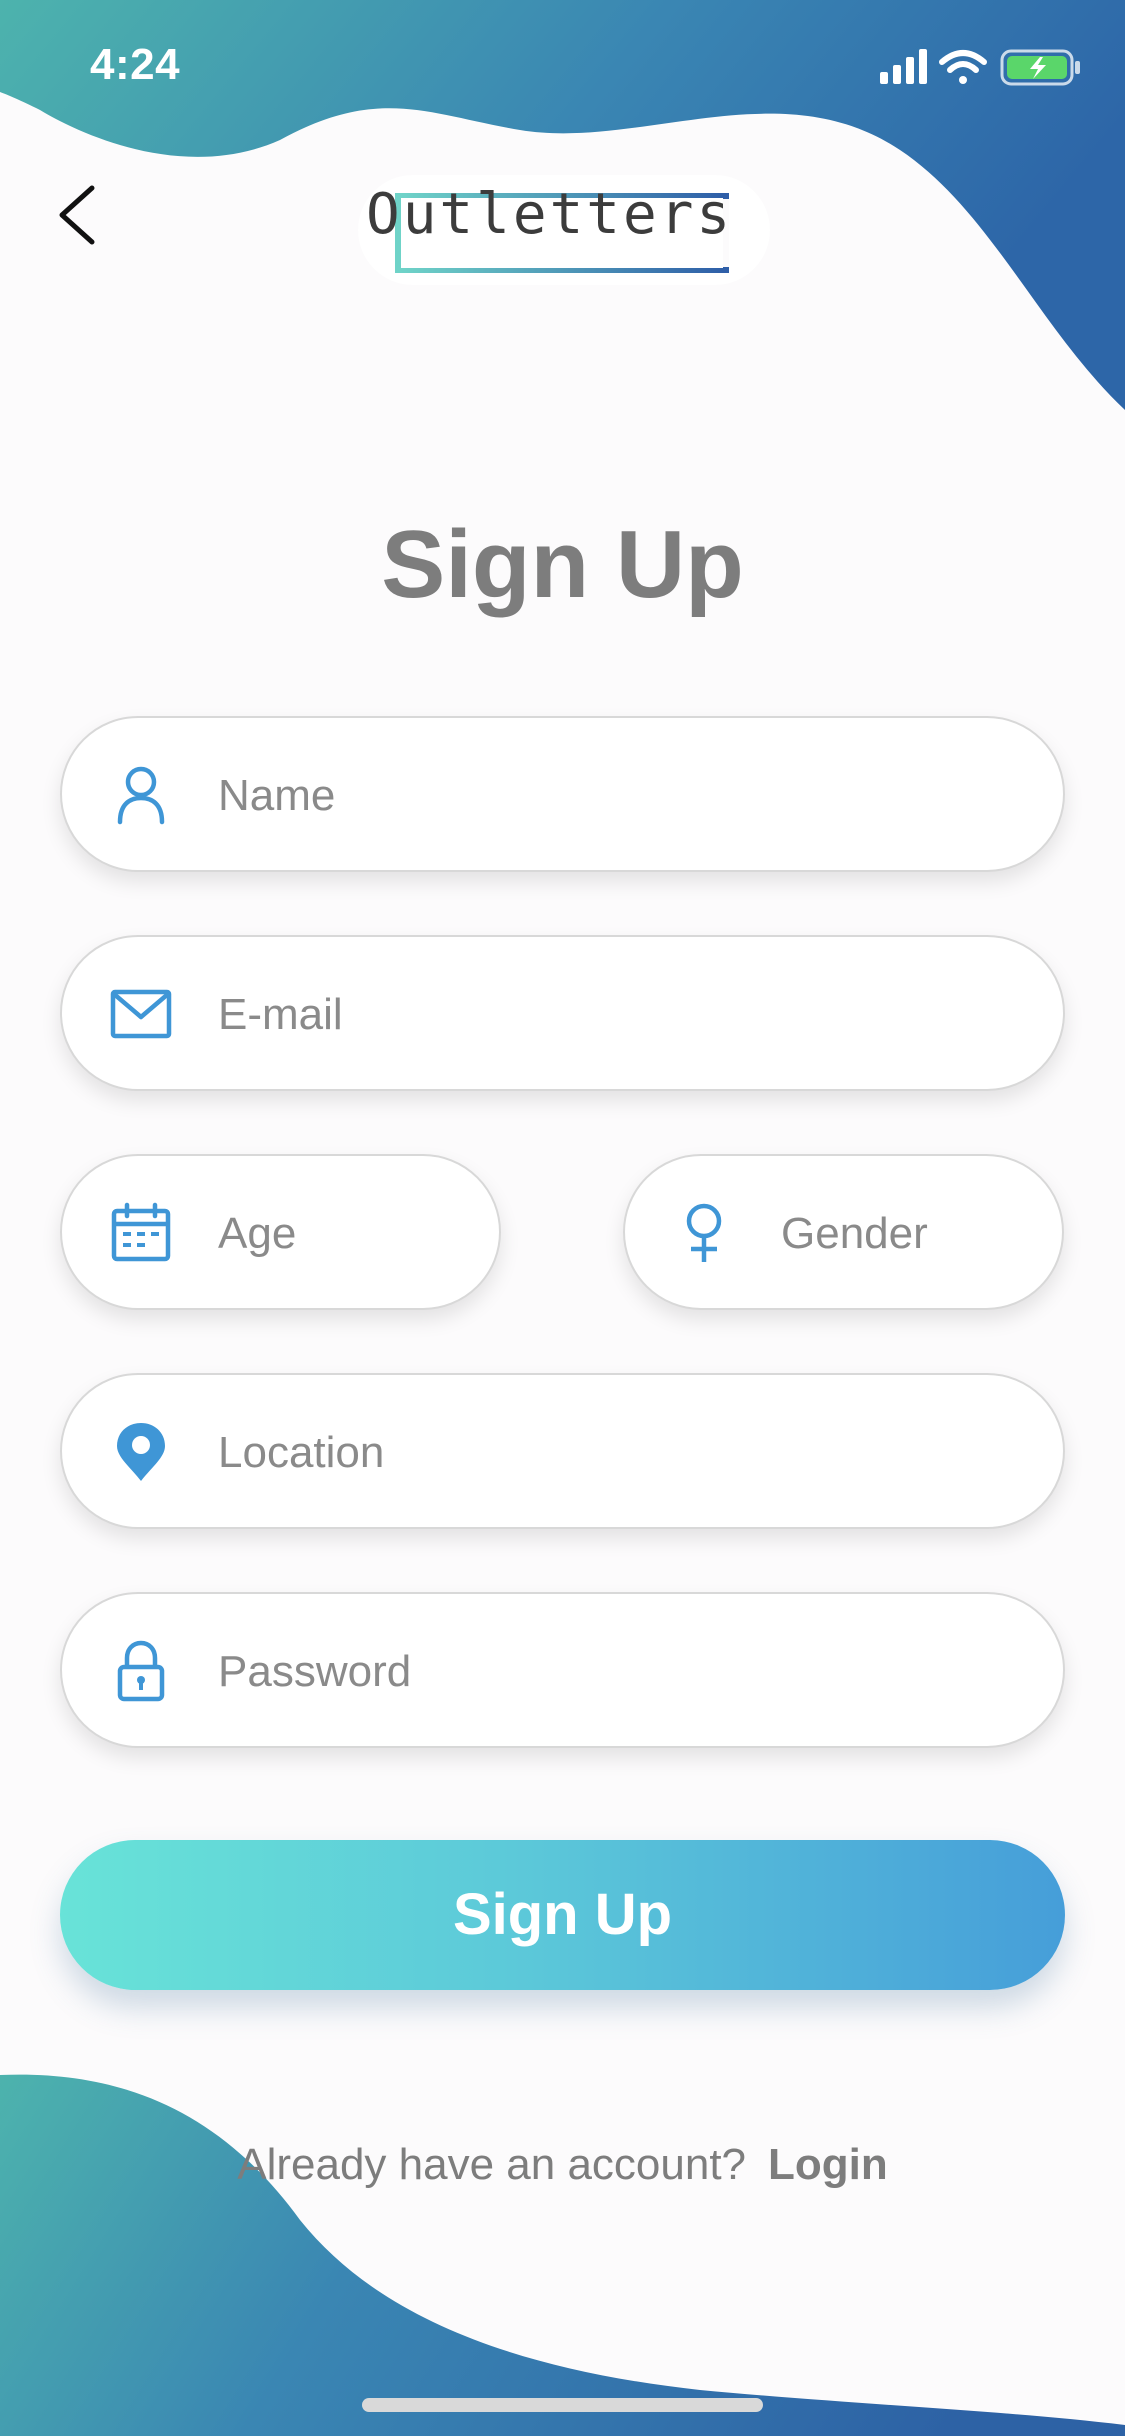  I want to click on lock-icon, so click(141, 1671).